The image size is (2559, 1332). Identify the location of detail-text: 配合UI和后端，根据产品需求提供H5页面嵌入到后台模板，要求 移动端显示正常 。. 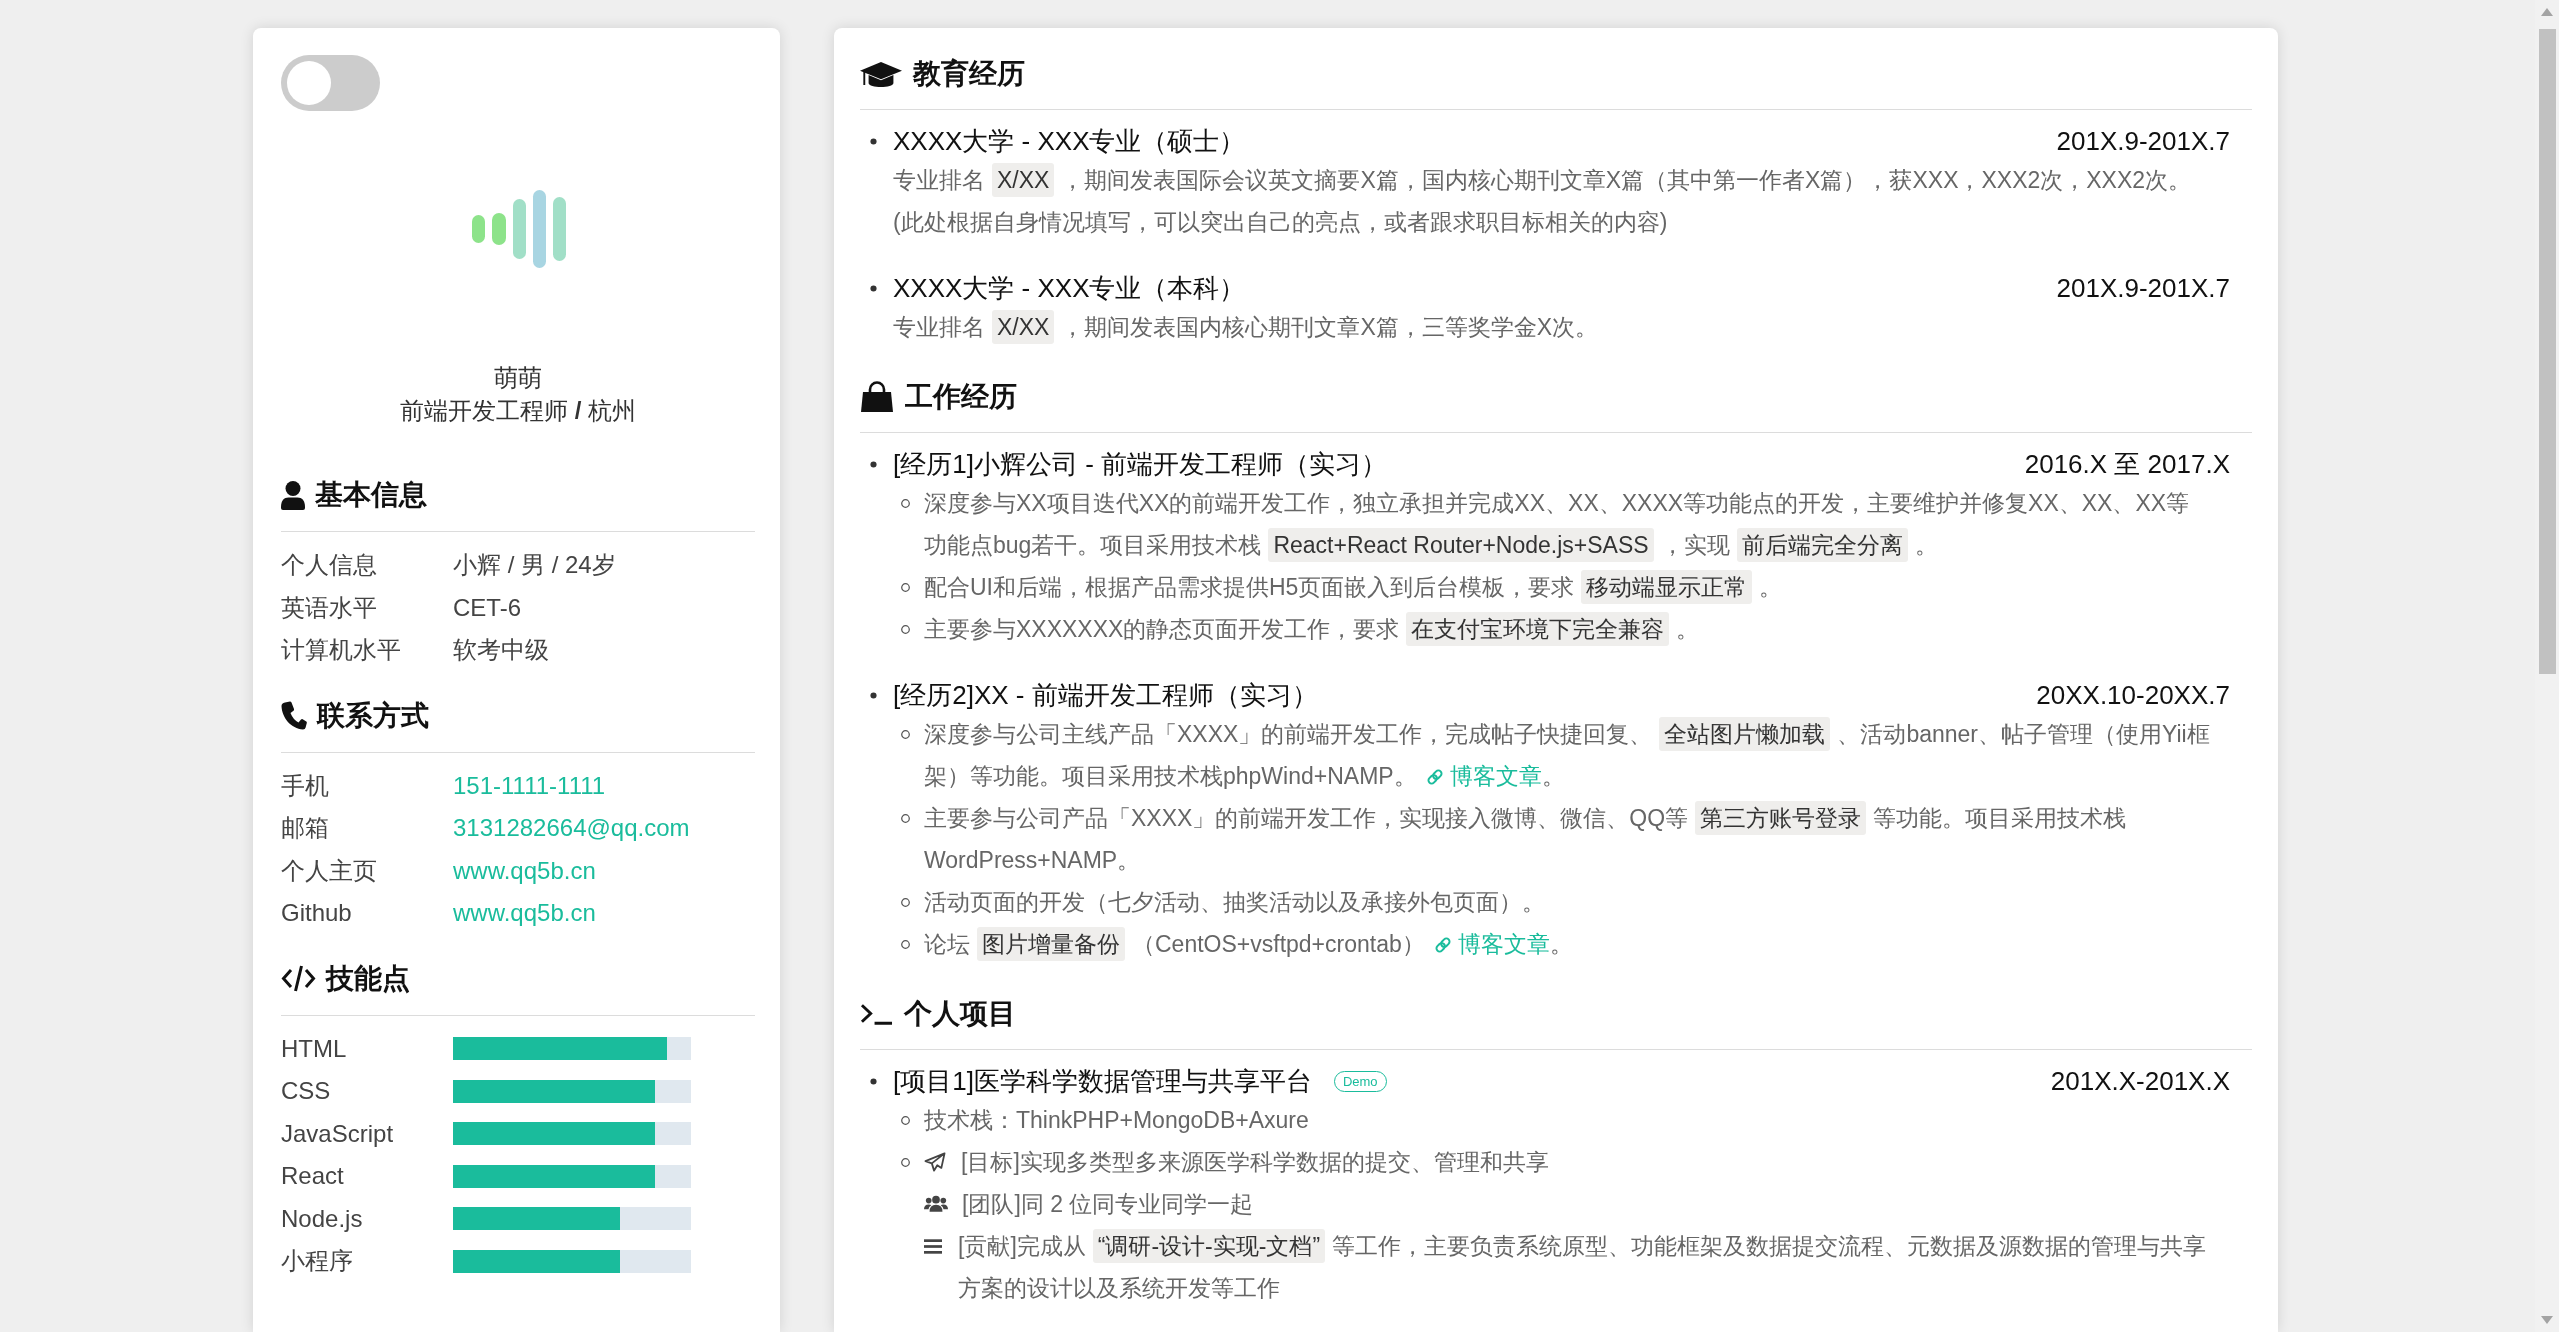
(1567, 587).